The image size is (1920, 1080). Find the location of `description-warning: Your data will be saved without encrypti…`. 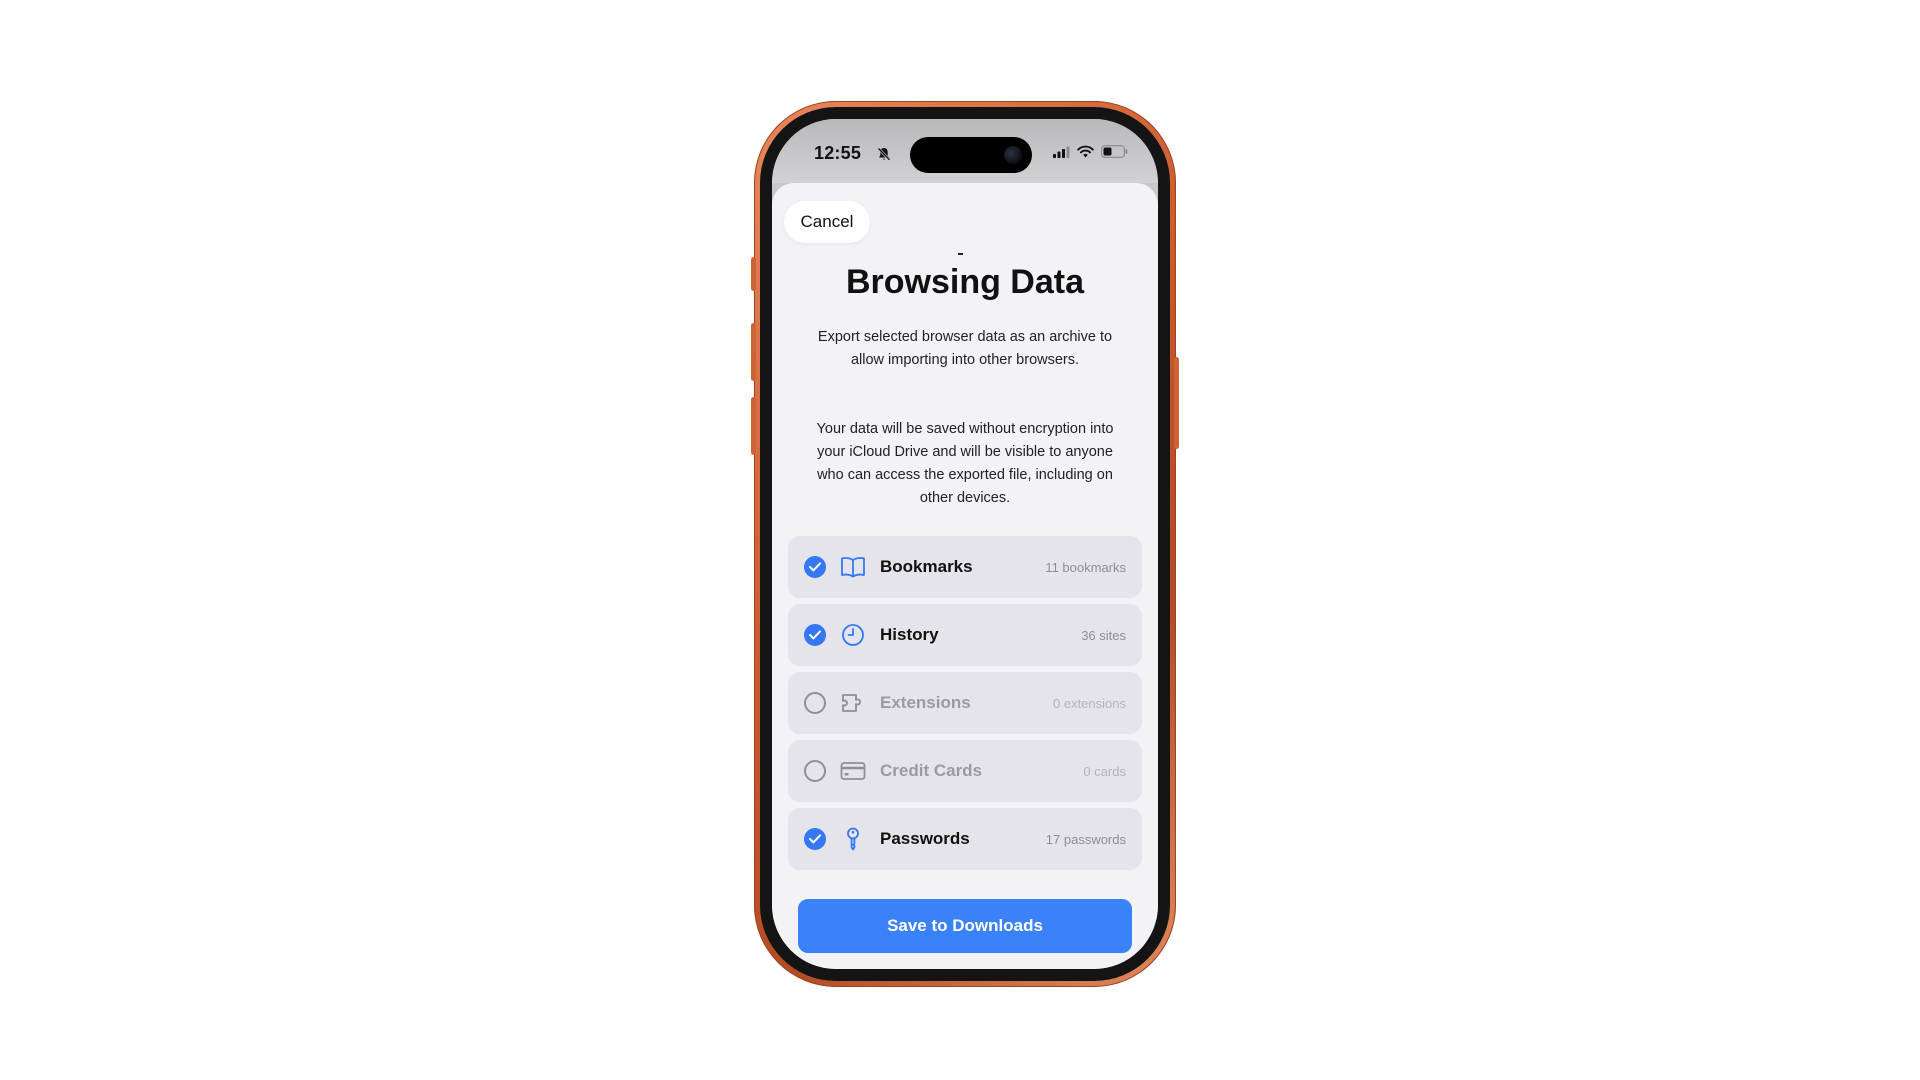

description-warning: Your data will be saved without encrypti… is located at coordinates (965, 463).